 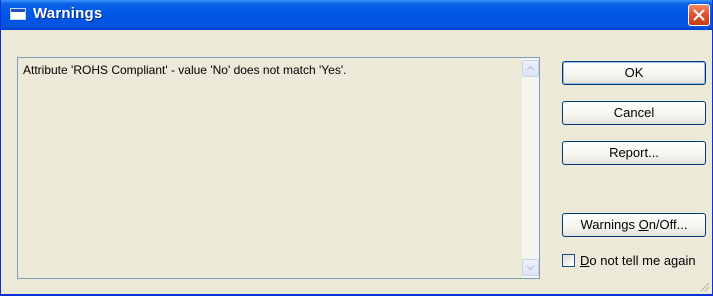 What do you see at coordinates (609, 224) in the screenshot?
I see `warnings-button-label-start: Warnings` at bounding box center [609, 224].